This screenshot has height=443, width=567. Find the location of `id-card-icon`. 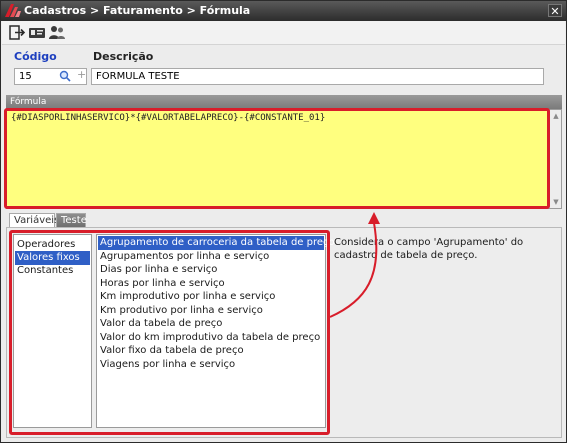

id-card-icon is located at coordinates (37, 32).